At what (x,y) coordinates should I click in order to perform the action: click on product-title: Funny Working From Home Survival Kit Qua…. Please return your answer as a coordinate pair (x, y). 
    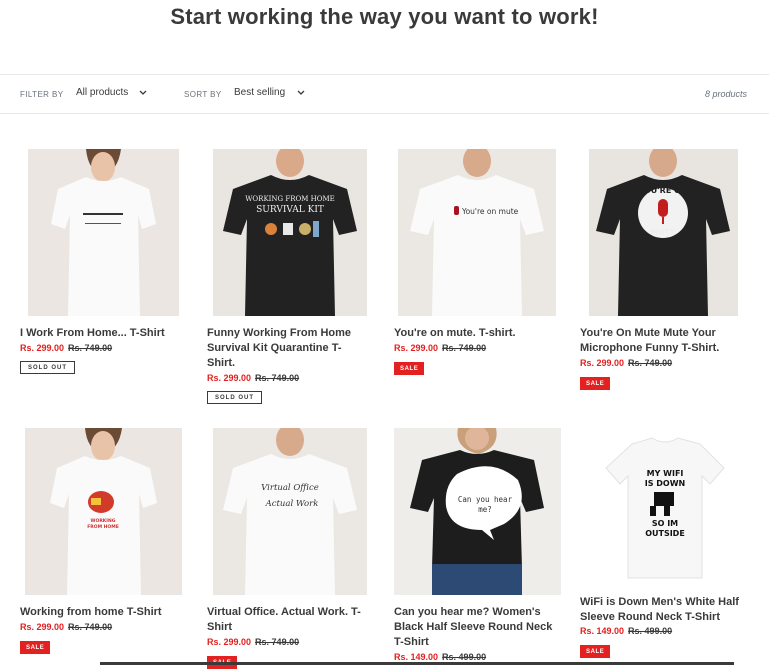
    Looking at the image, I should click on (284, 348).